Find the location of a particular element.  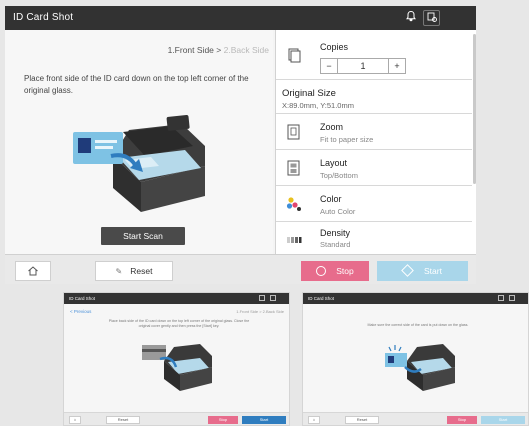

thumb1-stop-button: Stop is located at coordinates (223, 420).